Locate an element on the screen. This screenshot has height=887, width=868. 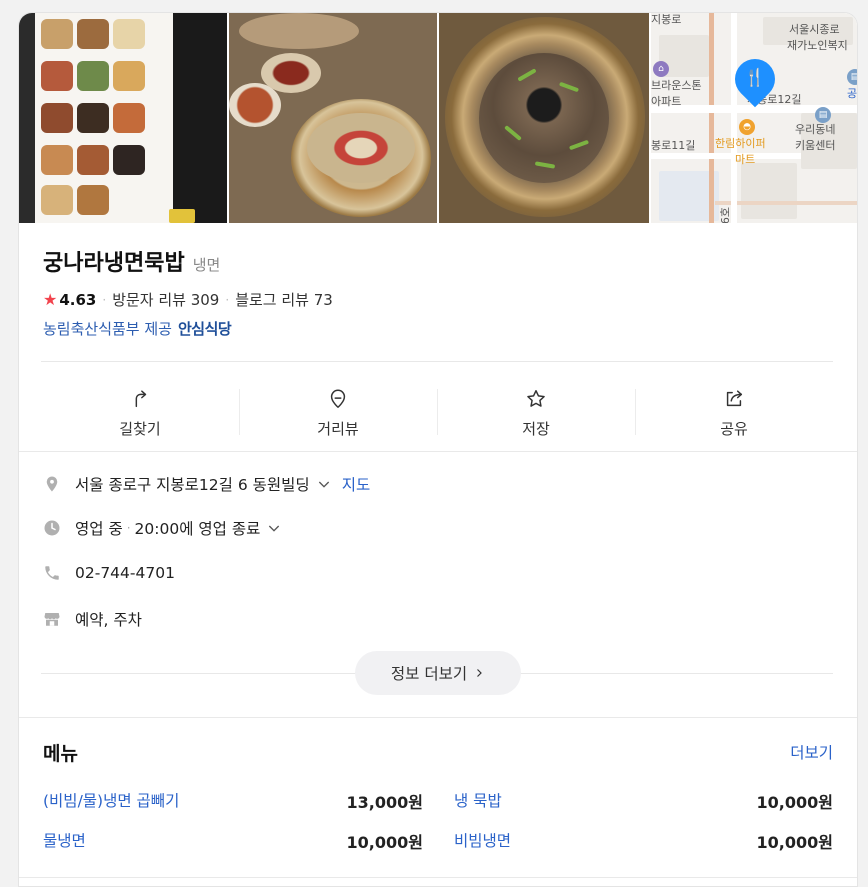
save-label: 저장 is located at coordinates (536, 428).